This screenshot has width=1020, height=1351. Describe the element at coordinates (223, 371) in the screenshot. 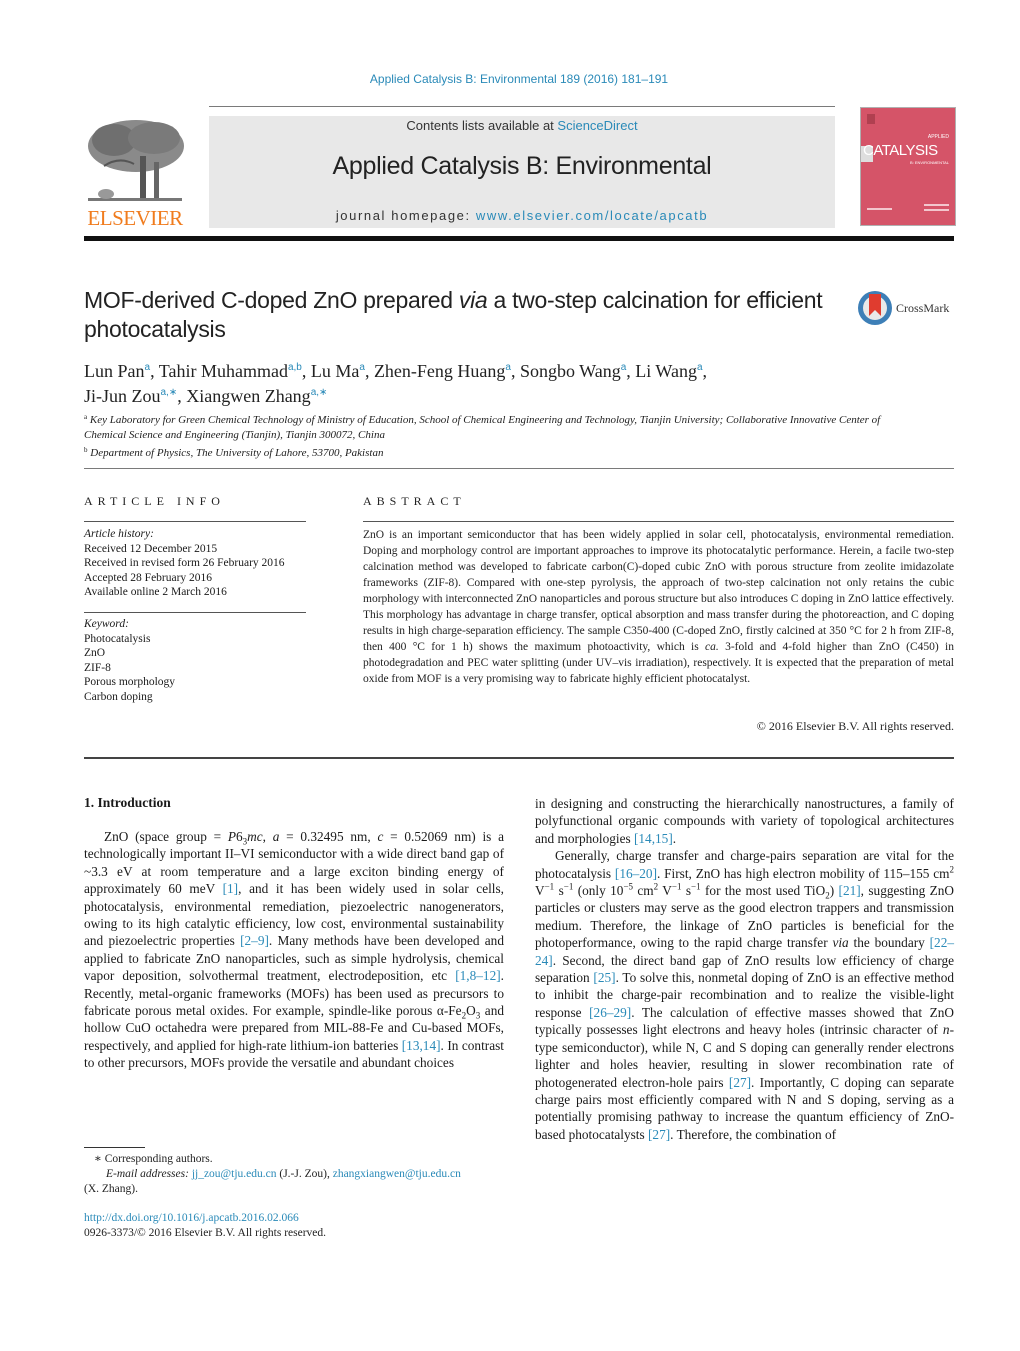

I see `author-name: Tahir Muhammad` at that location.